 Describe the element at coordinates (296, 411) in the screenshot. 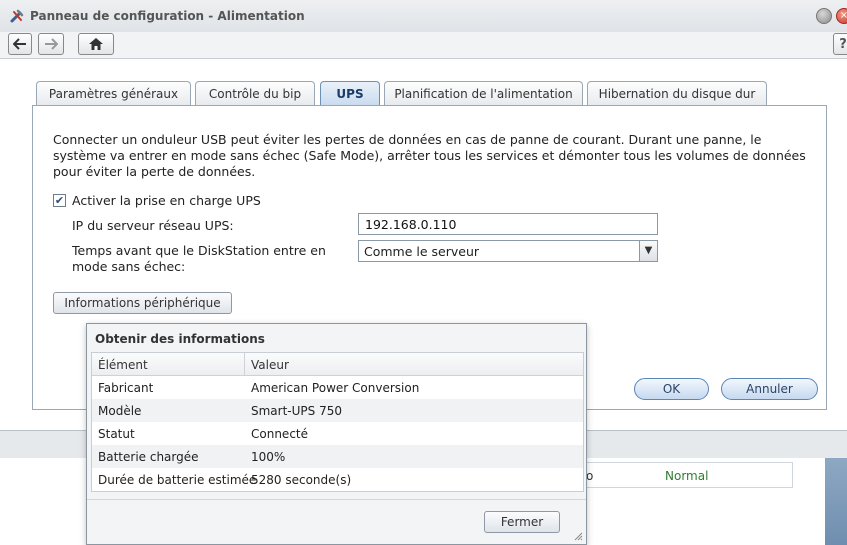

I see `row-value: Smart-UPS 750` at that location.